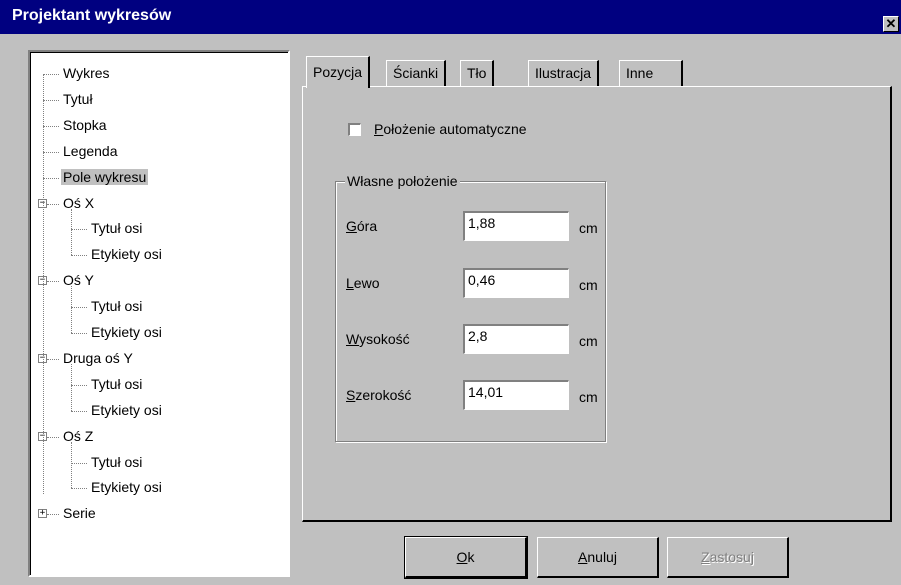  I want to click on tree-node-label: Wykres, so click(86, 73).